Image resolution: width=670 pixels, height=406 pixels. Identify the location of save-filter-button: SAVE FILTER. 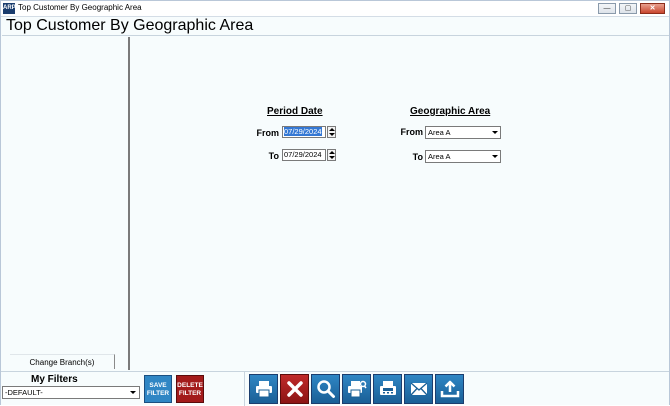
(158, 389).